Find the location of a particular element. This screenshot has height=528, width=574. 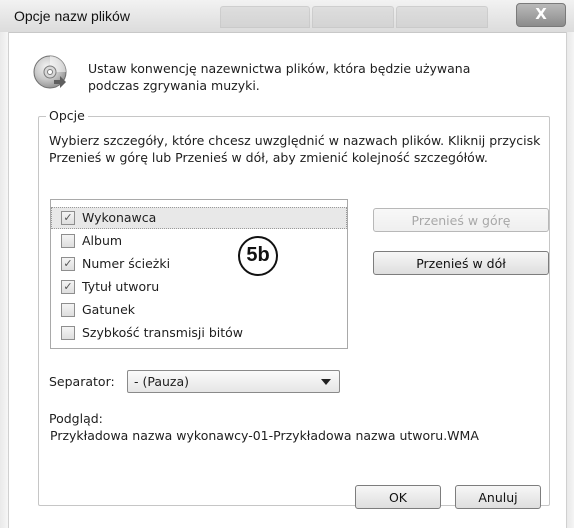

background-window-tabs is located at coordinates (365, 17).